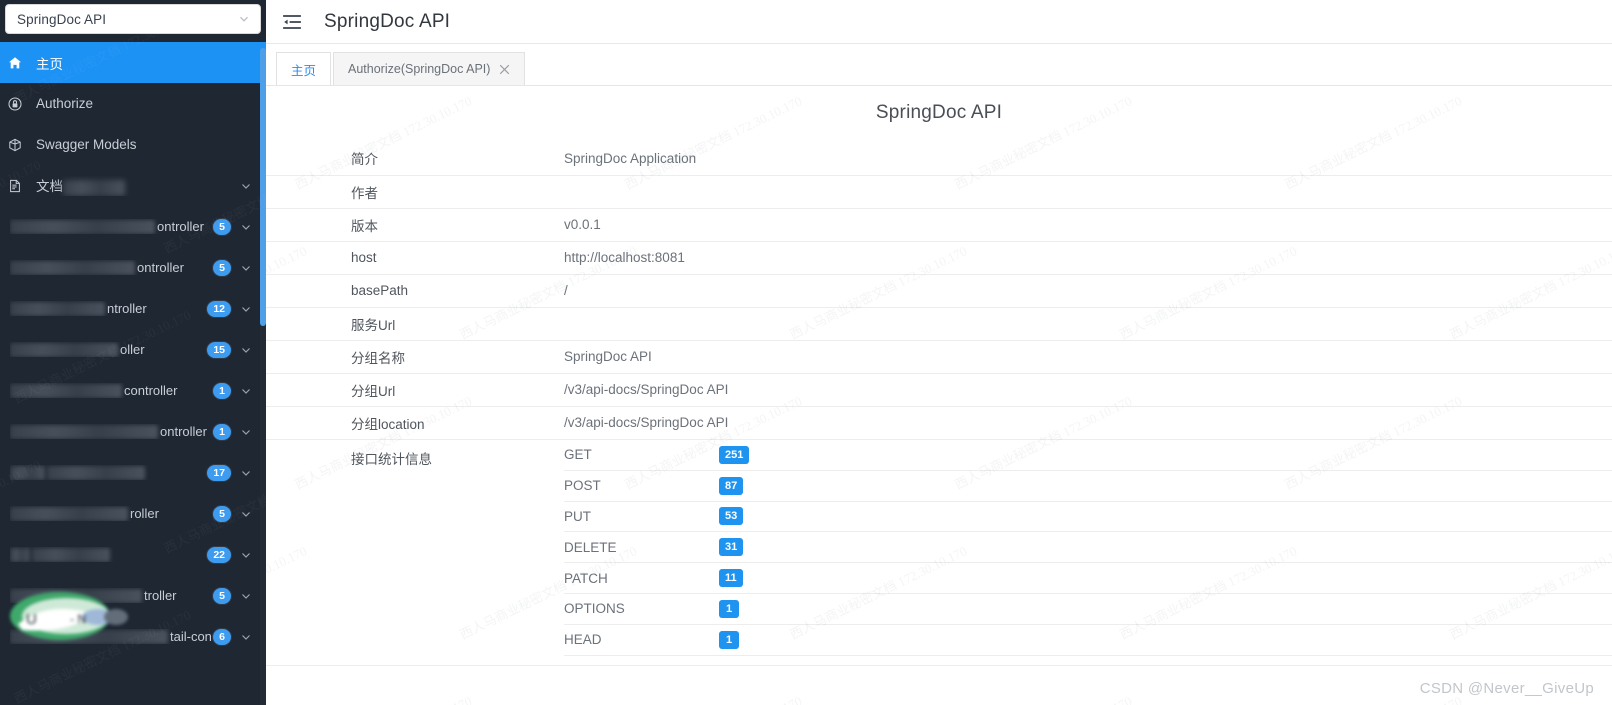  I want to click on attribution-text: CSDN @Never__GiveUp, so click(1506, 688).